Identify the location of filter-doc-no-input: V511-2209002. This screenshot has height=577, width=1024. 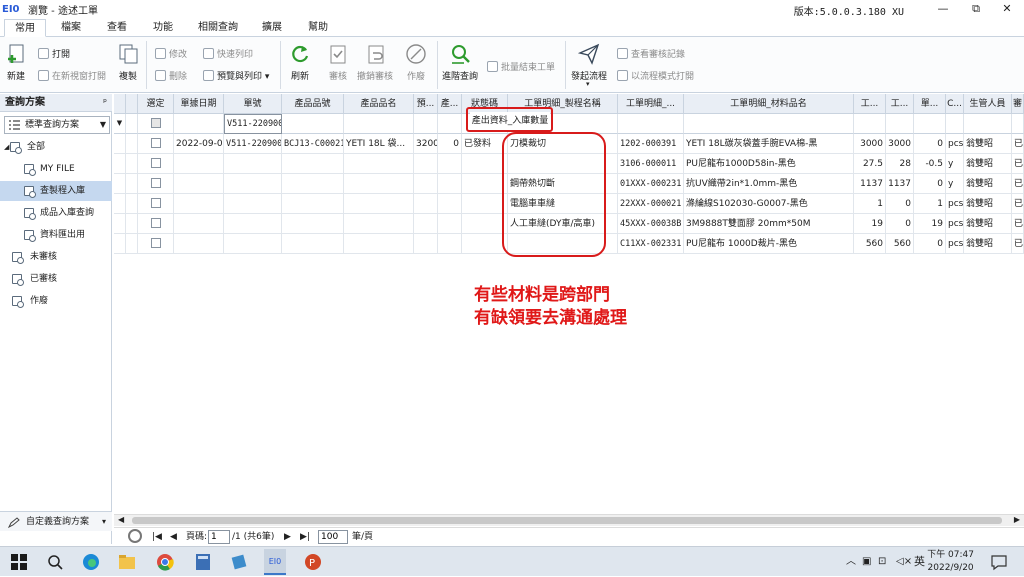
(253, 124).